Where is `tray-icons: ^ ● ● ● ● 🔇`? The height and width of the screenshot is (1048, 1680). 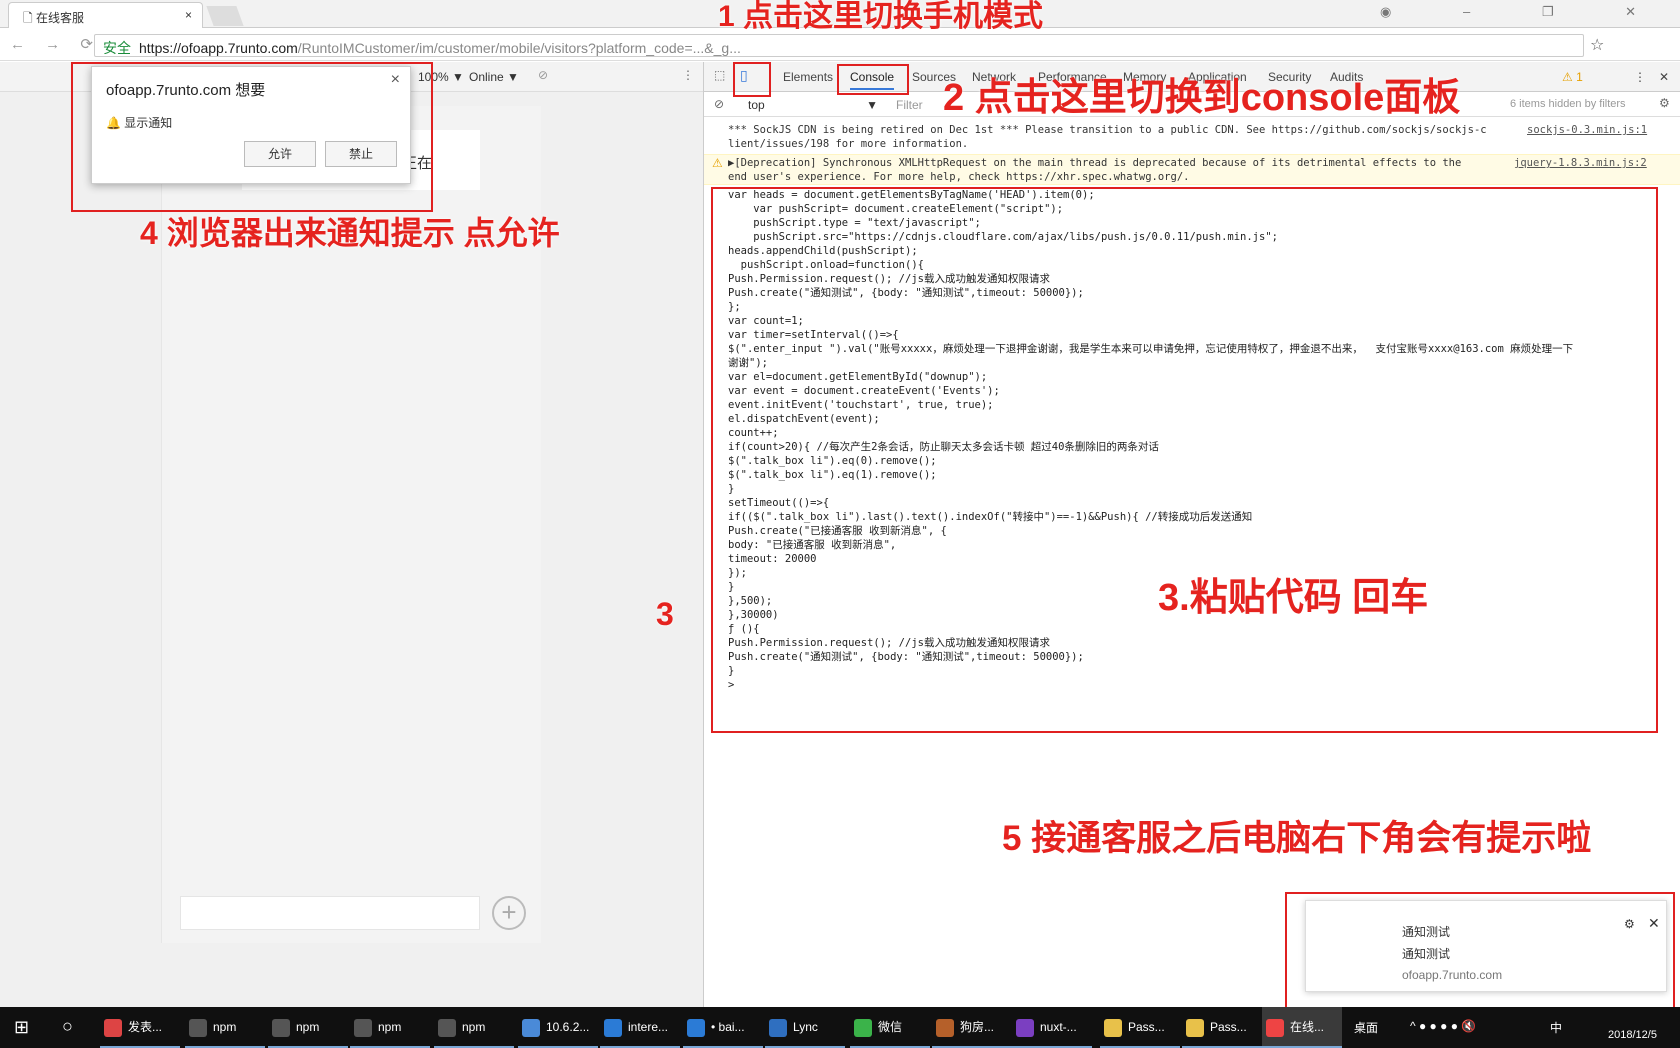
tray-icons: ^ ● ● ● ● 🔇 is located at coordinates (1443, 1026).